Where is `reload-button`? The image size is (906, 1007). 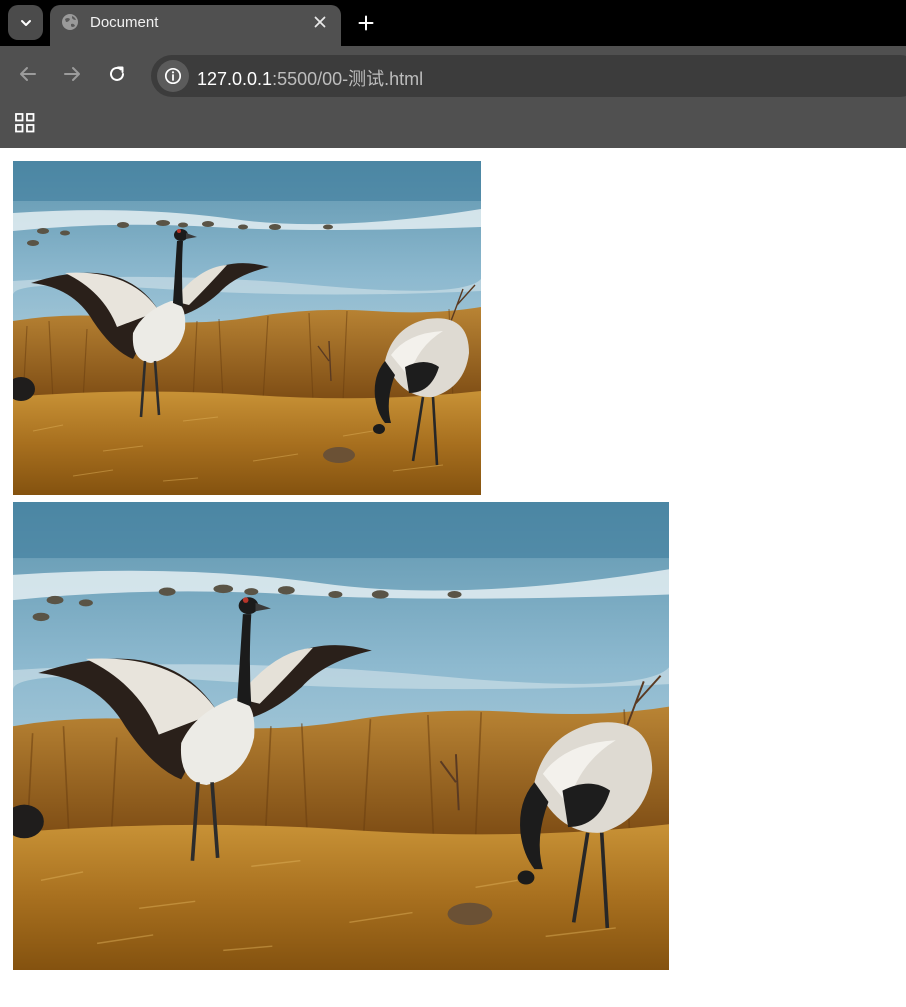
reload-button is located at coordinates (117, 74).